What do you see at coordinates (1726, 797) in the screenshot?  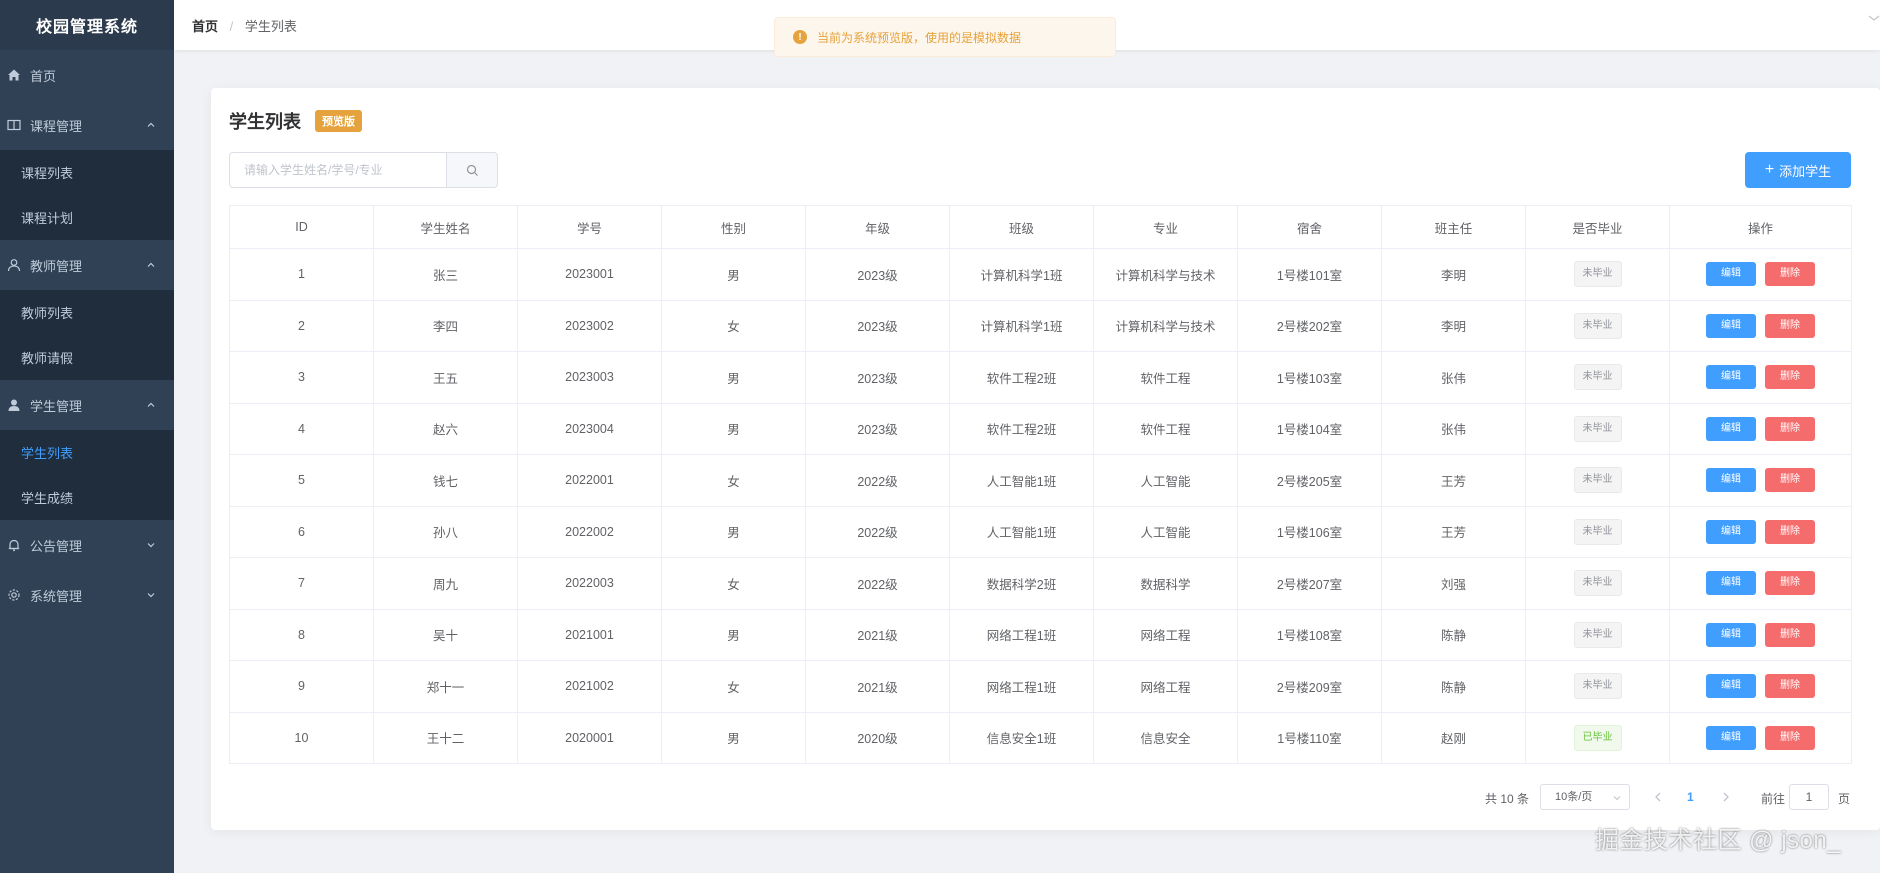 I see `next-page-icon` at bounding box center [1726, 797].